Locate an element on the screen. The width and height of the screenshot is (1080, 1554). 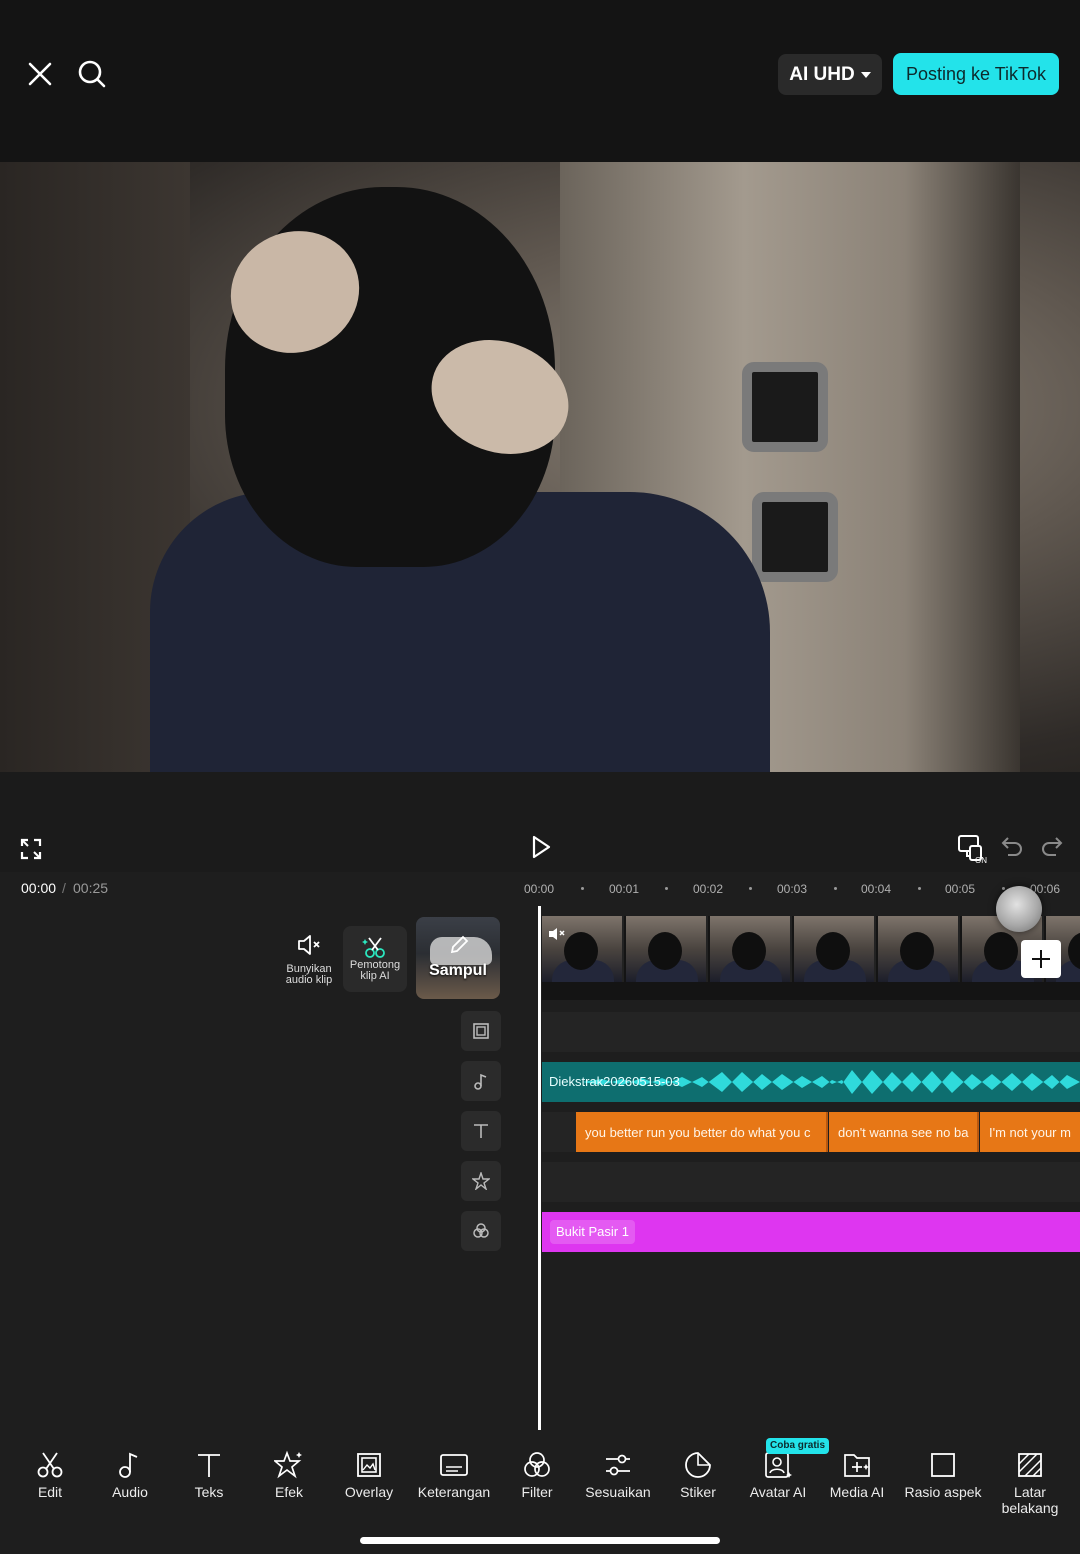
current-time: 00:00 is located at coordinates (39, 888).